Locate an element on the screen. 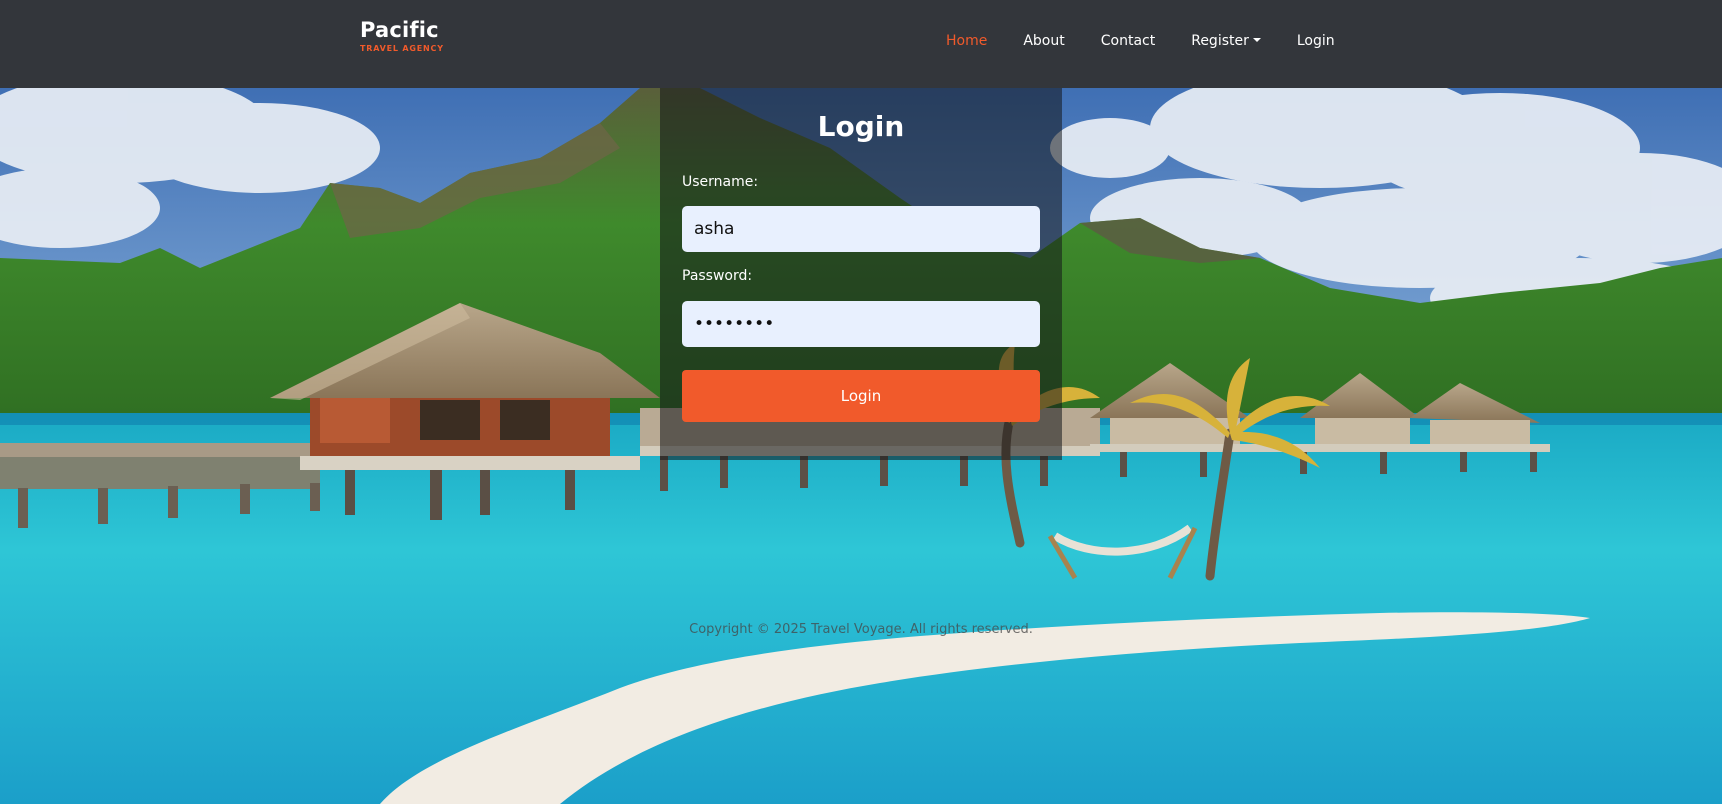 The image size is (1722, 804). login-panel: Login Username: Password: Login is located at coordinates (861, 274).